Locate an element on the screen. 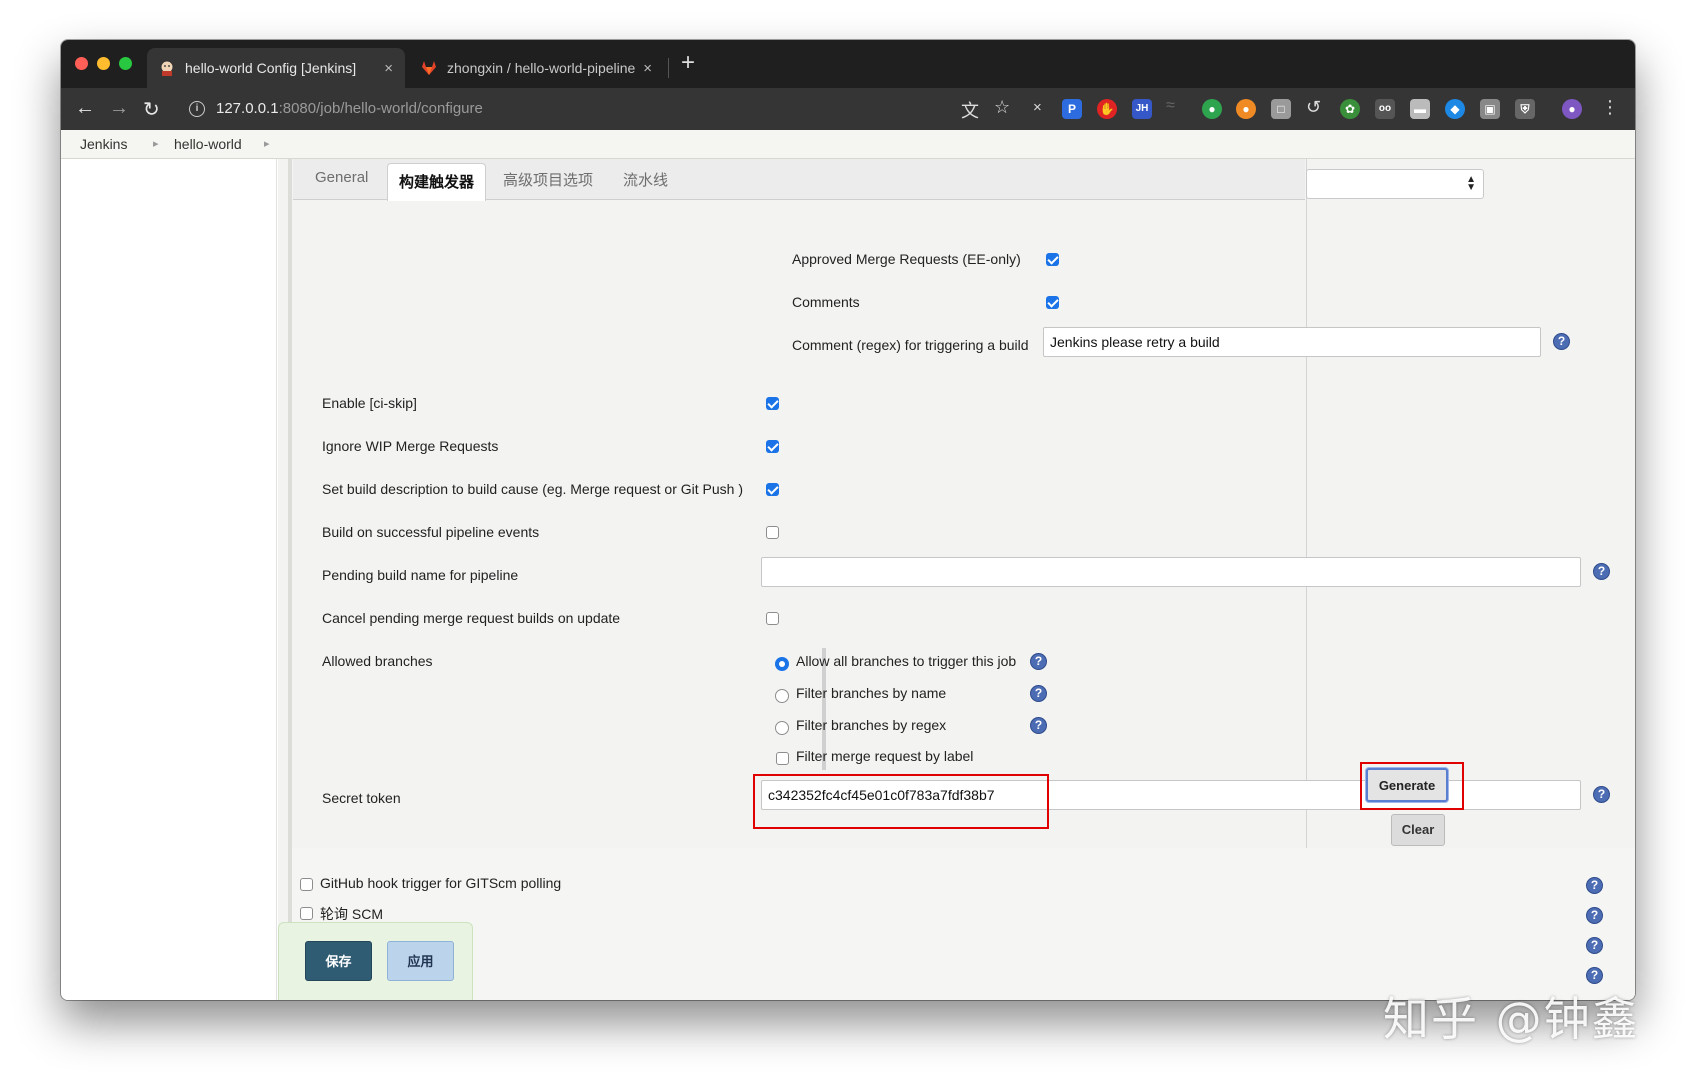 This screenshot has width=1695, height=1080. breadcrumb-jenkins: Jenkins is located at coordinates (103, 144).